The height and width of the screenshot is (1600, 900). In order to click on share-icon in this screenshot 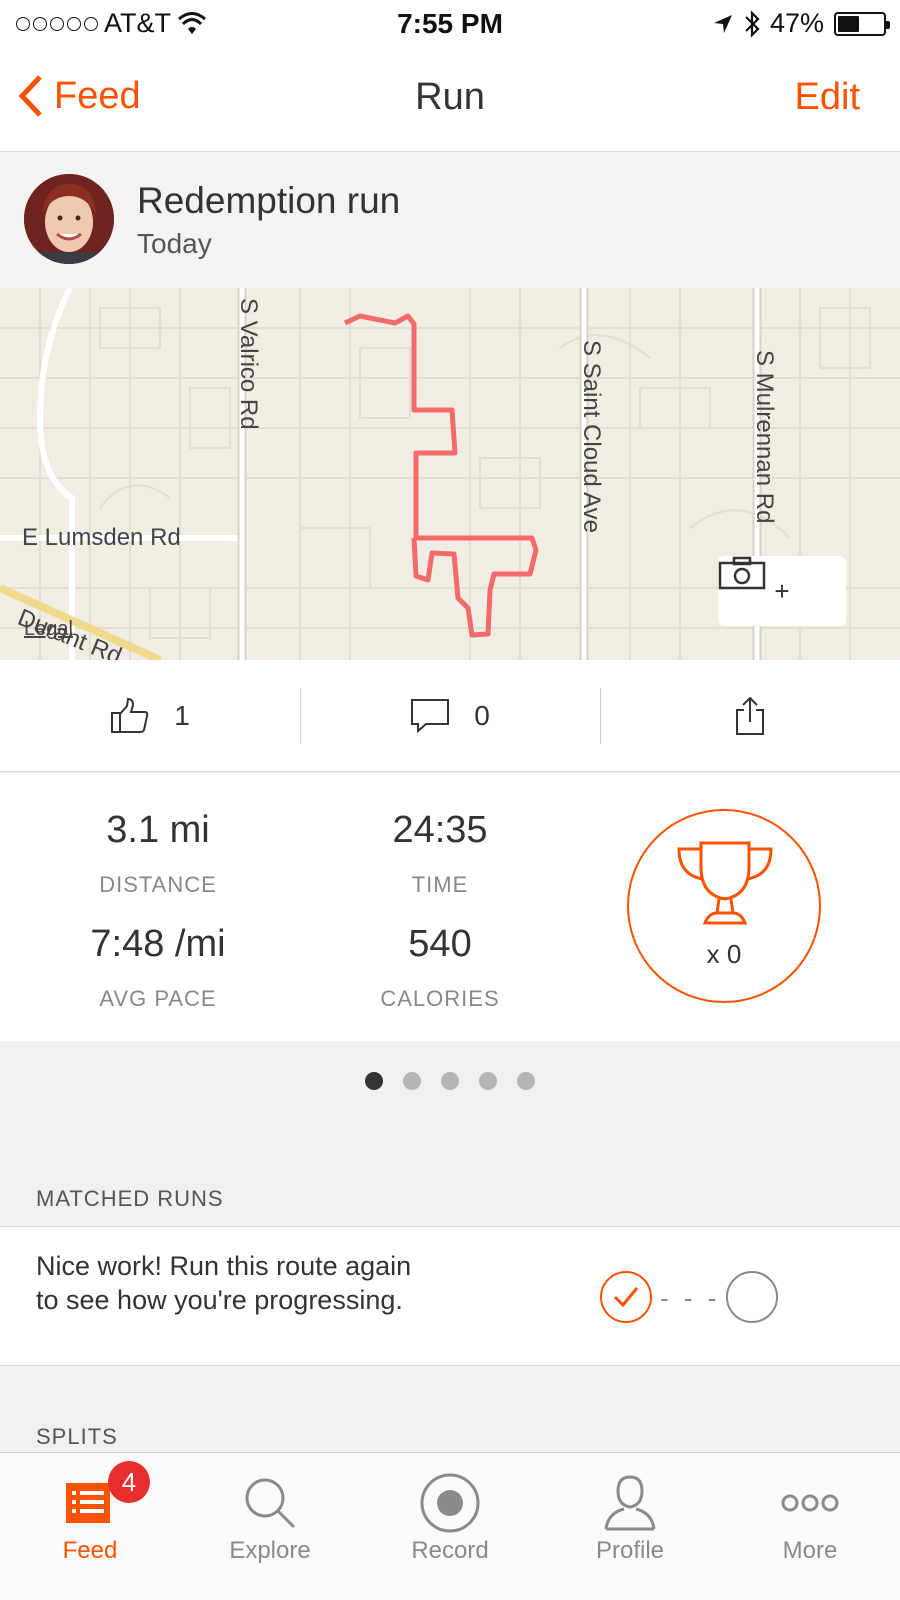, I will do `click(750, 715)`.